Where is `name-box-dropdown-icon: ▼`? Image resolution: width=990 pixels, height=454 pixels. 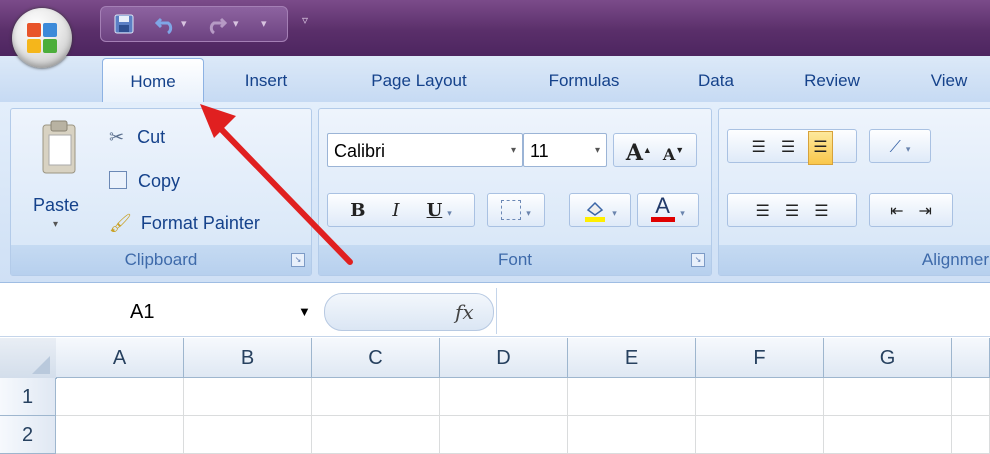 name-box-dropdown-icon: ▼ is located at coordinates (304, 312).